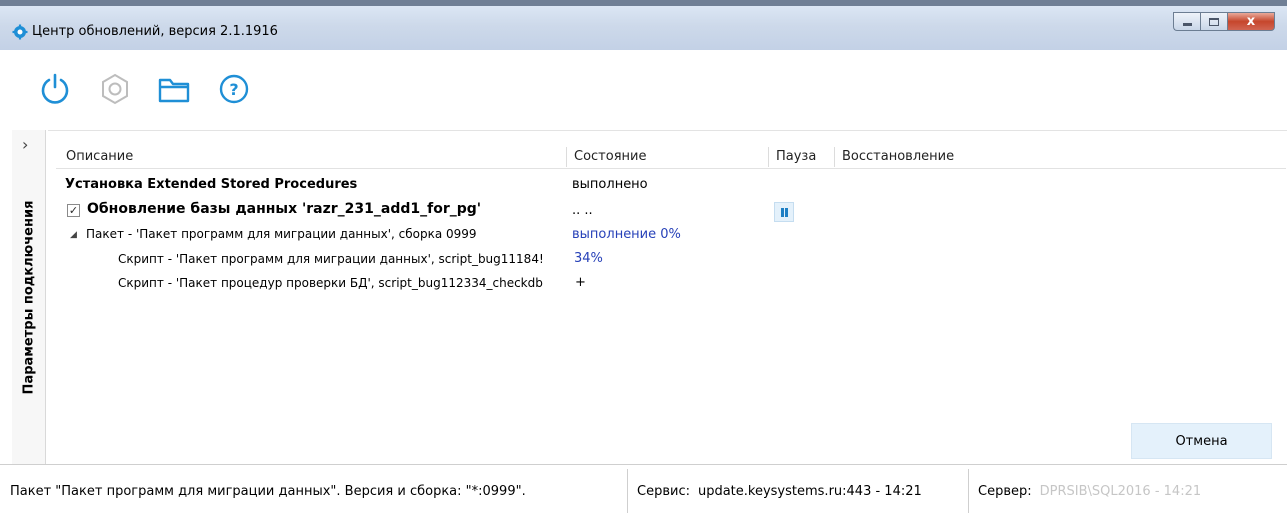 The image size is (1287, 516). I want to click on row-checkbox: ✓, so click(73, 210).